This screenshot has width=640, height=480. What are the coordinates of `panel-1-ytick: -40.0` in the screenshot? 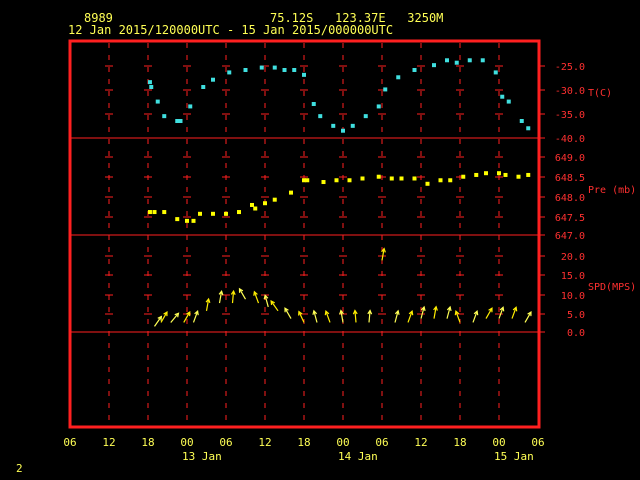 It's located at (570, 139).